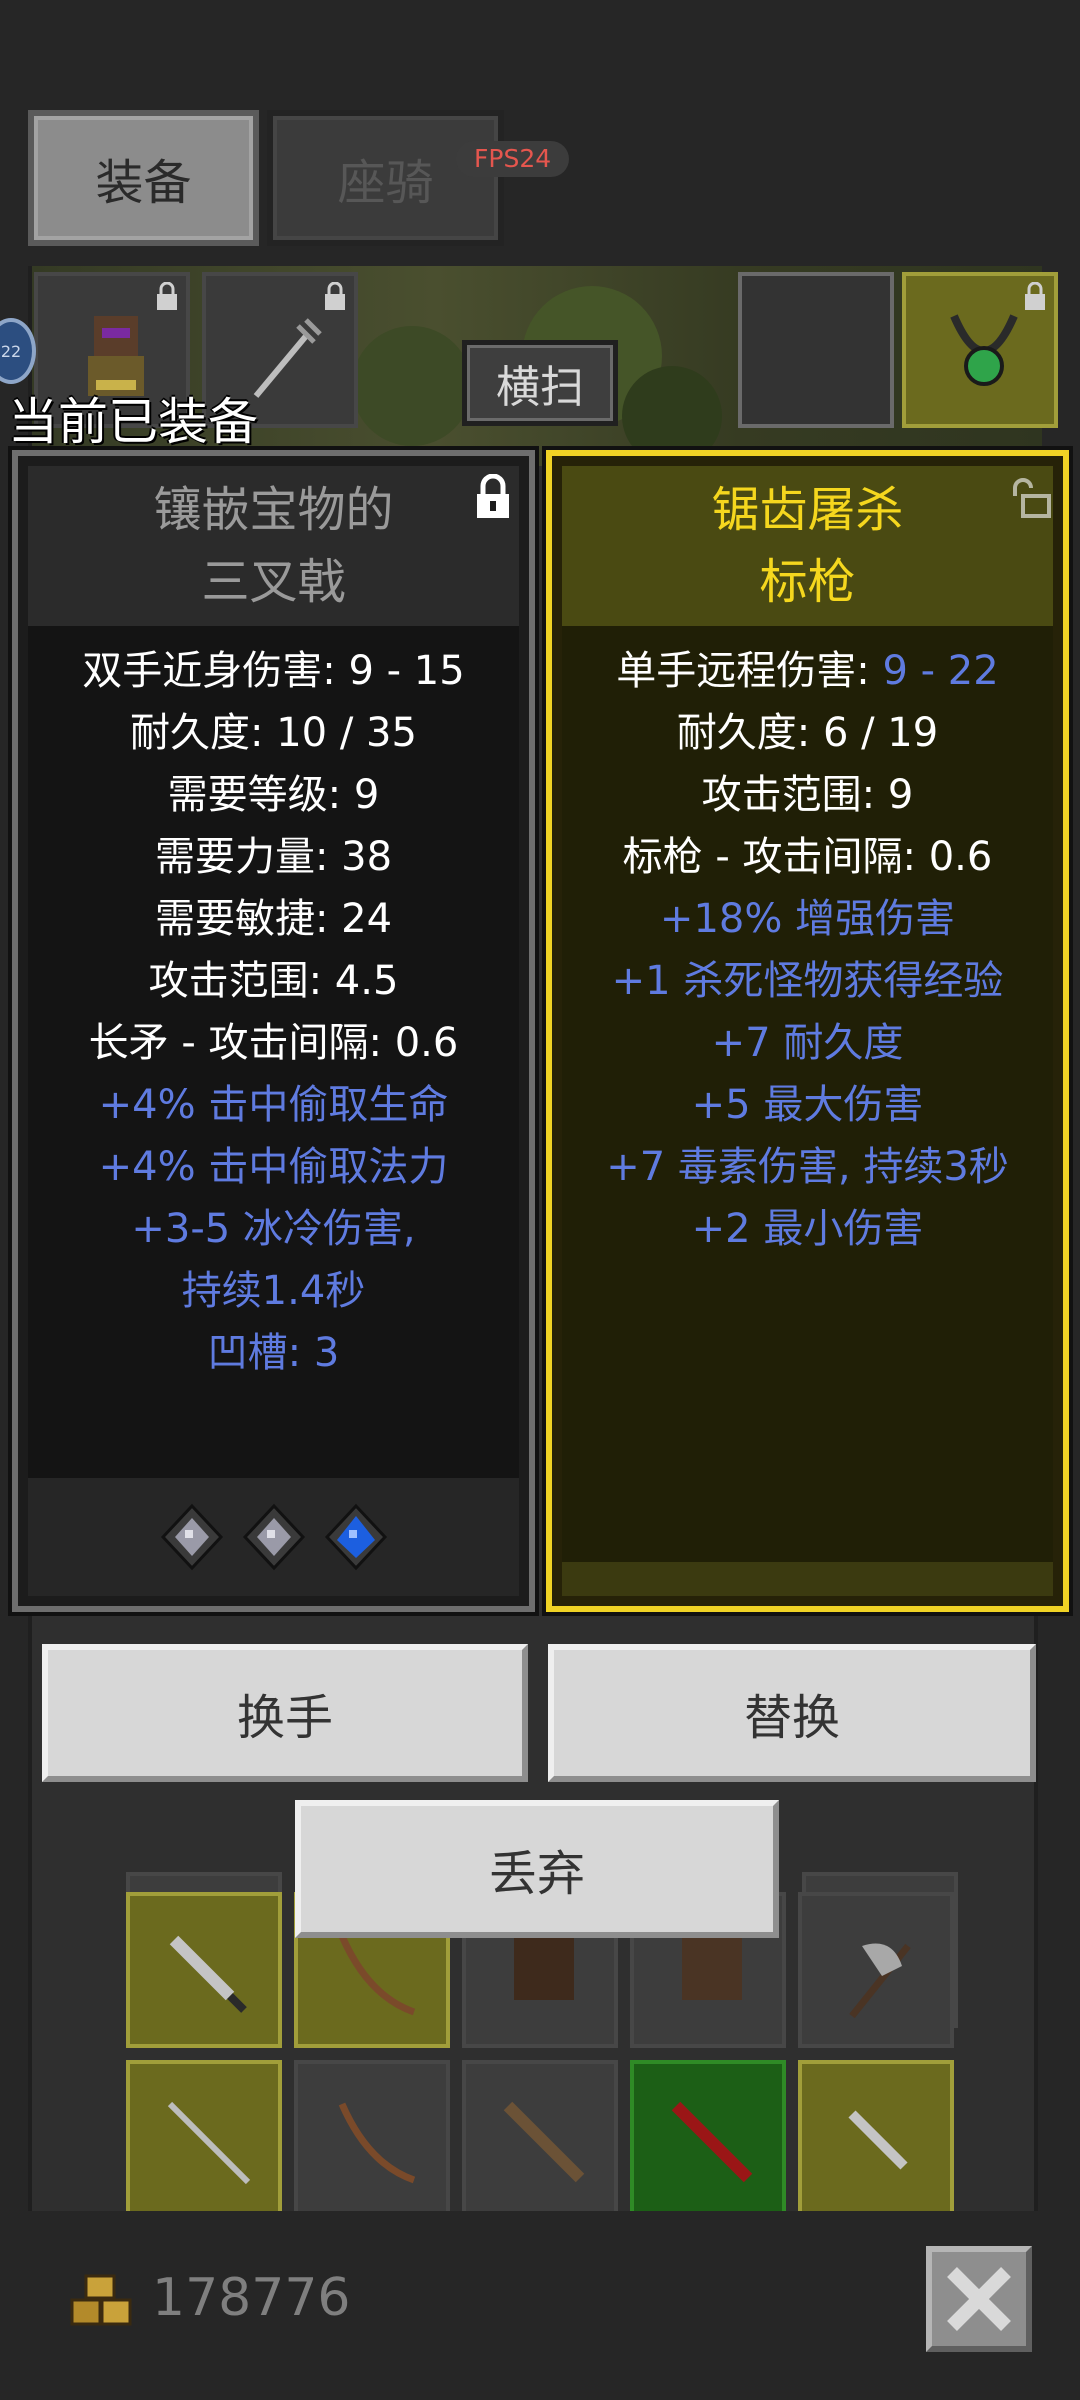  Describe the element at coordinates (273, 1291) in the screenshot. I see `bonus-line: 持续1.4秒` at that location.